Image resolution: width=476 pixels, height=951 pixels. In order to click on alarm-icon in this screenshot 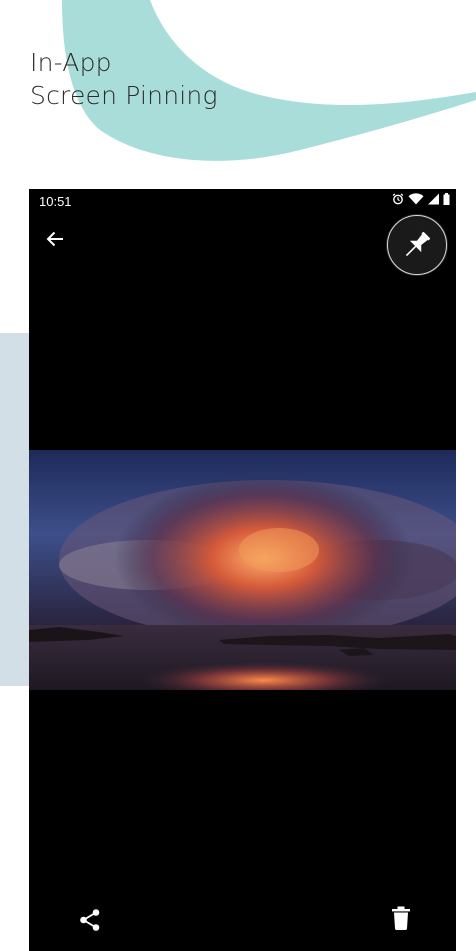, I will do `click(398, 199)`.